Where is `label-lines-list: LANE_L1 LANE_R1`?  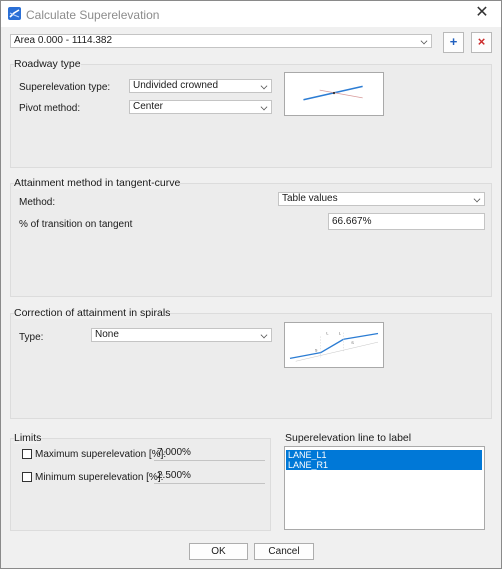
label-lines-list: LANE_L1 LANE_R1 is located at coordinates (384, 488).